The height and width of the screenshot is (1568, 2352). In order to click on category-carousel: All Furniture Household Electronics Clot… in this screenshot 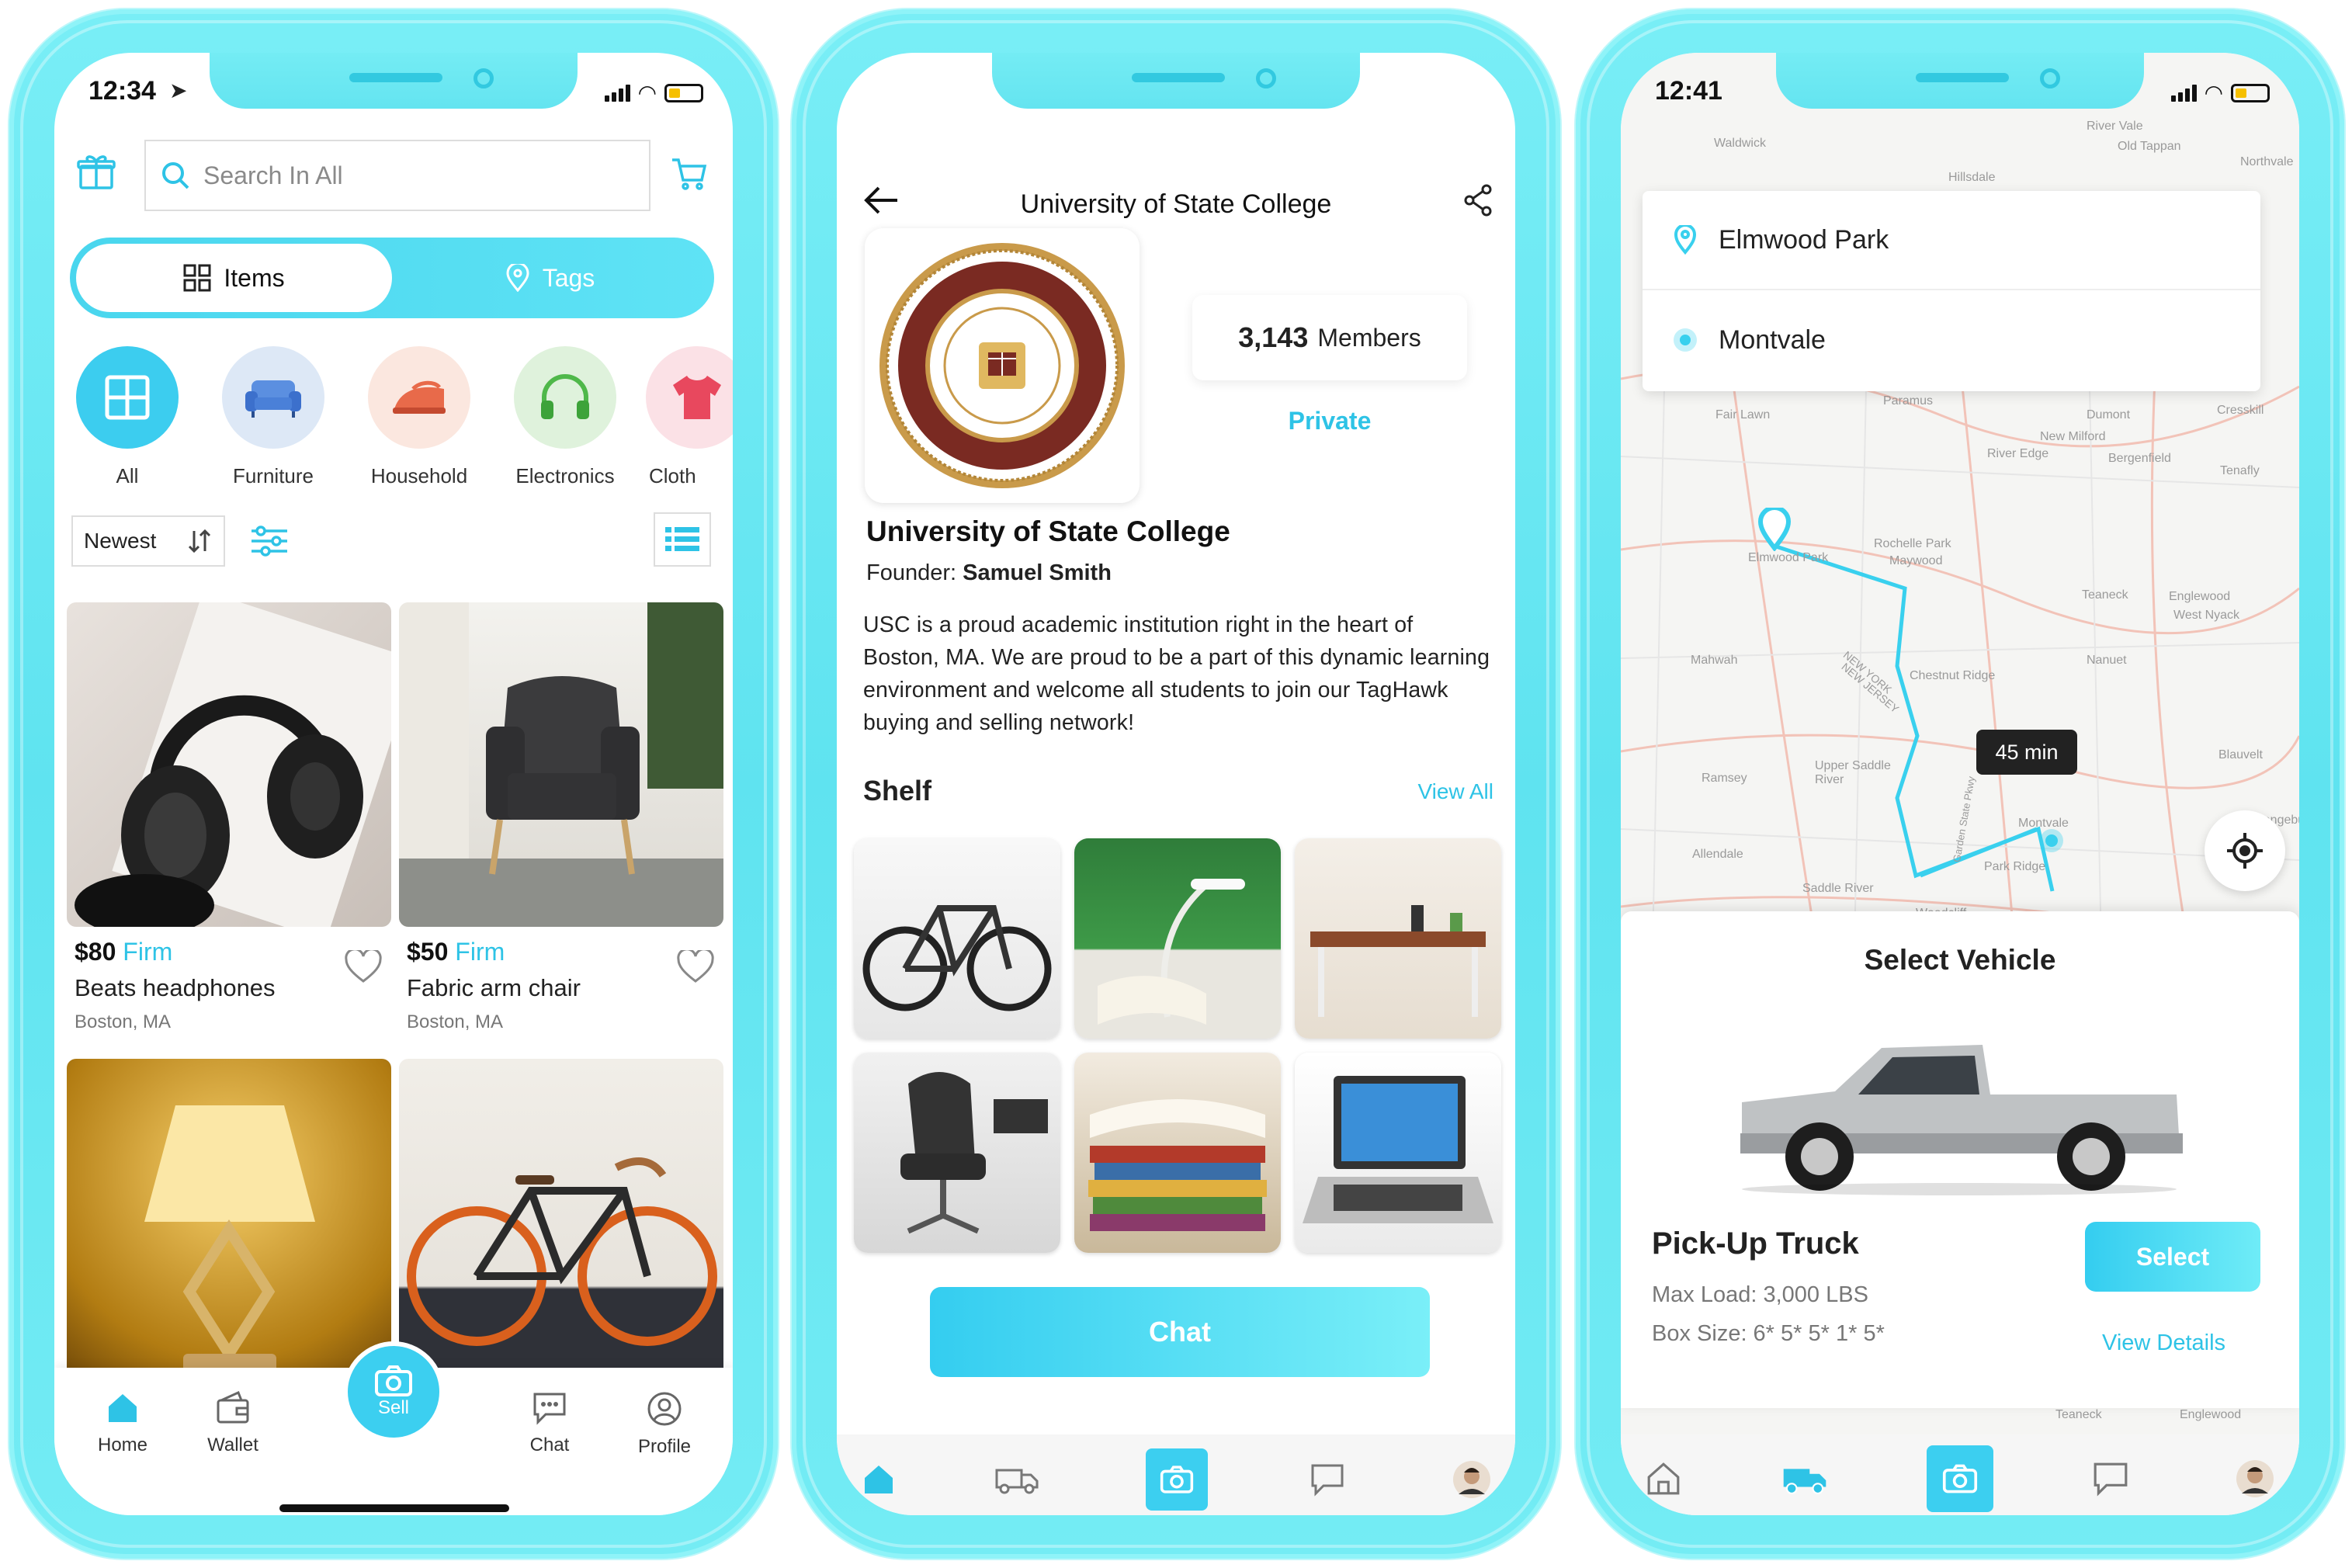, I will do `click(393, 420)`.